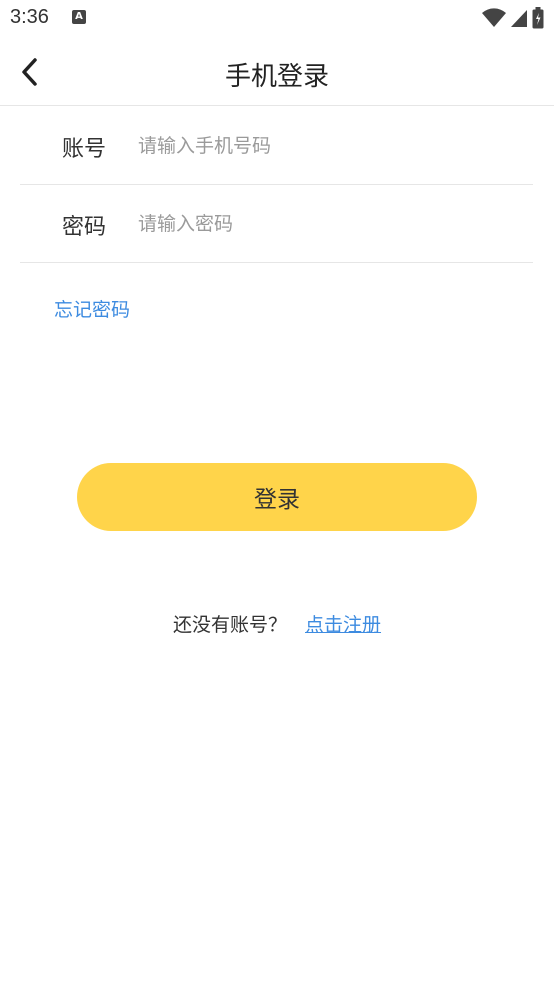 This screenshot has width=554, height=985. What do you see at coordinates (92, 308) in the screenshot?
I see `forgot-password-link: 忘记密码` at bounding box center [92, 308].